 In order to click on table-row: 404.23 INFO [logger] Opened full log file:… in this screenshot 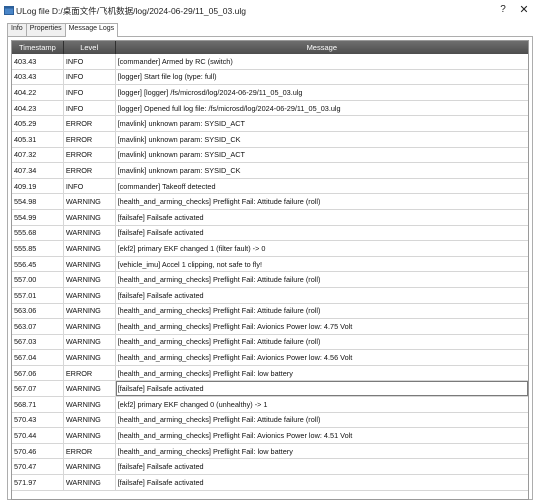, I will do `click(270, 108)`.